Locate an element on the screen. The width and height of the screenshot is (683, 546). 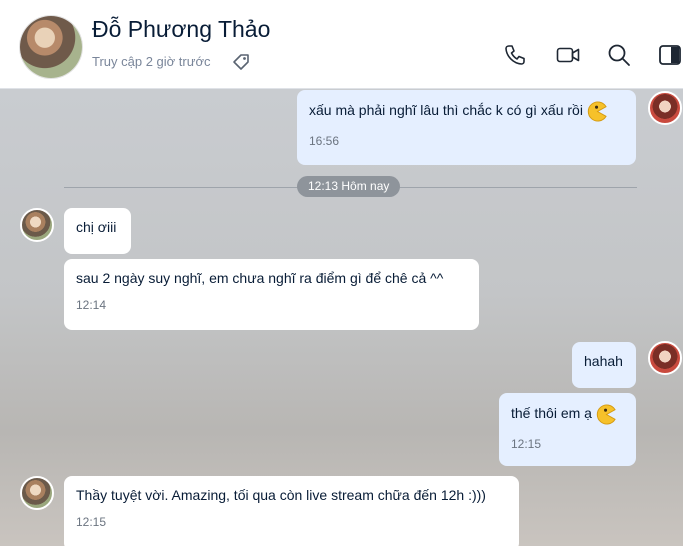
message-bubble-outgoing: hahah is located at coordinates (604, 365).